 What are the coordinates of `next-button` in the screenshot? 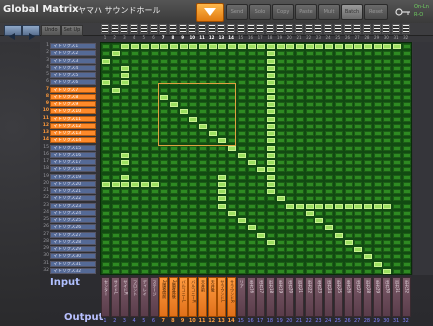 It's located at (31, 32).